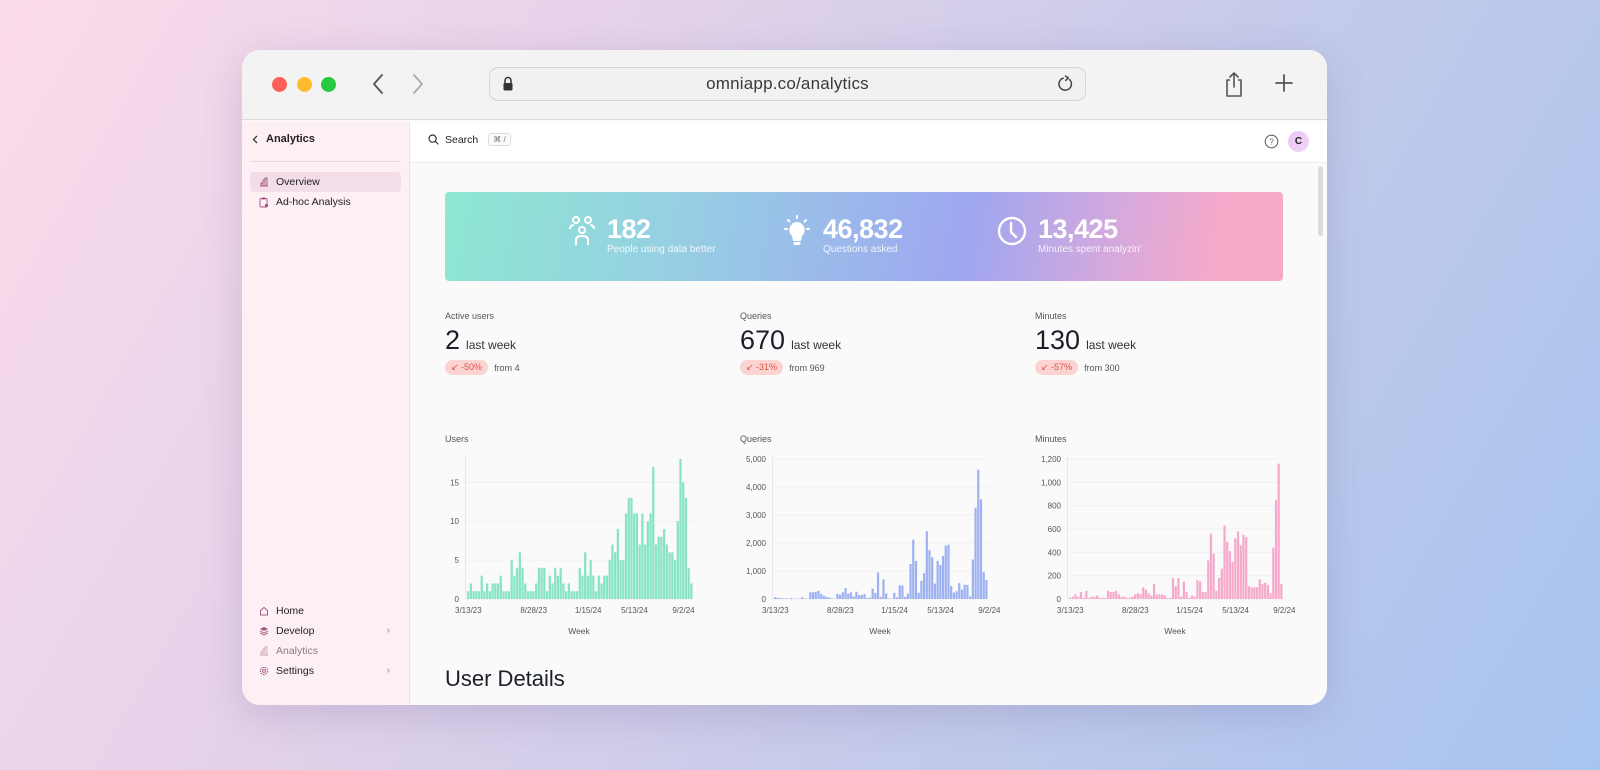 The width and height of the screenshot is (1600, 770). I want to click on sidebar-item-analytics: Analytics, so click(325, 651).